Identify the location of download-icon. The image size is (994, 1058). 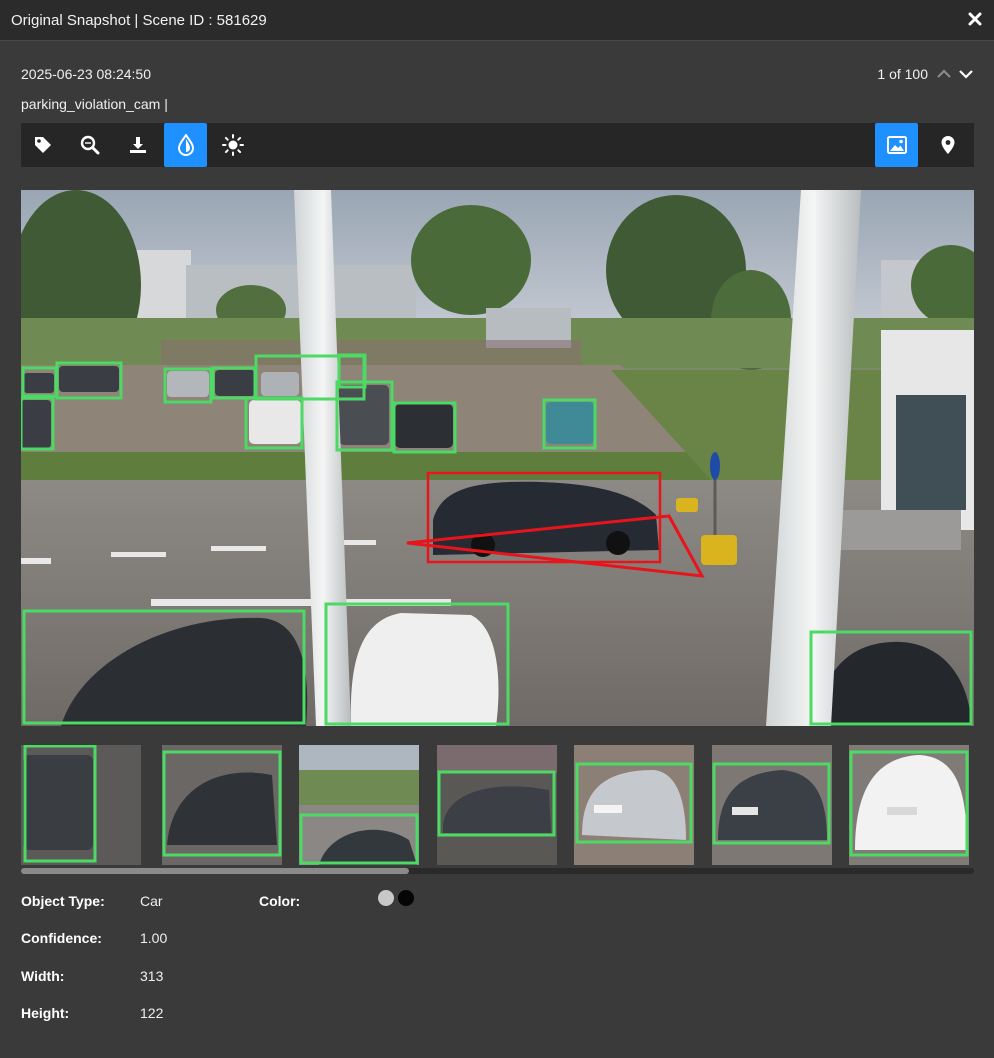
(137, 145).